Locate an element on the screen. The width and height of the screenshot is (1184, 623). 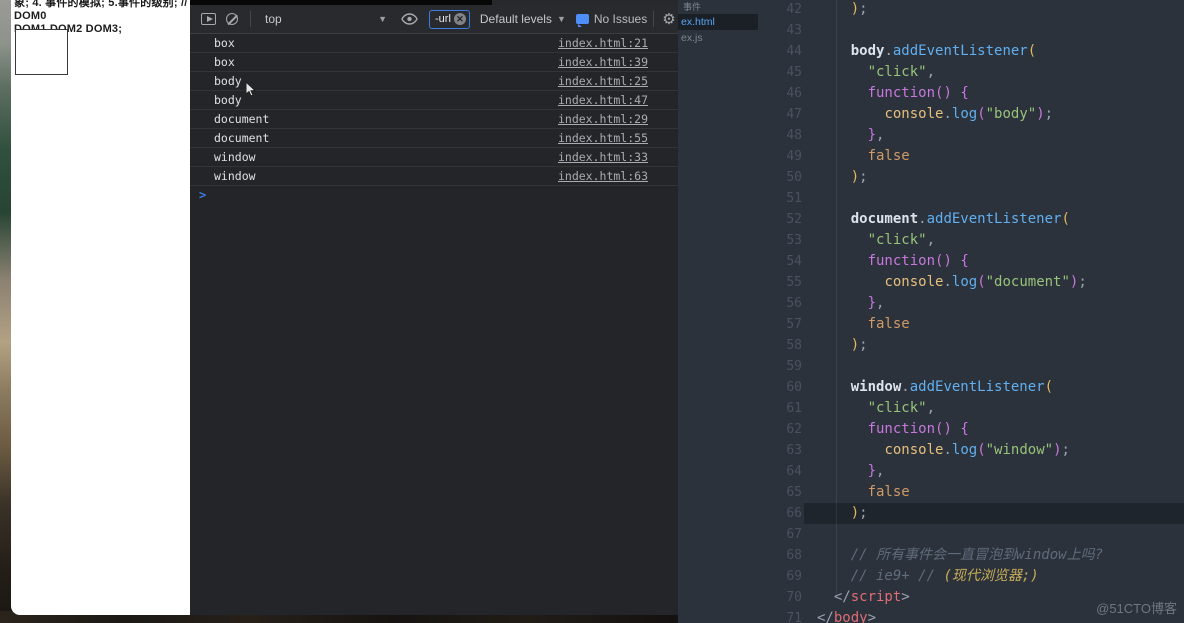
console-row: document index.html:29 is located at coordinates (434, 119).